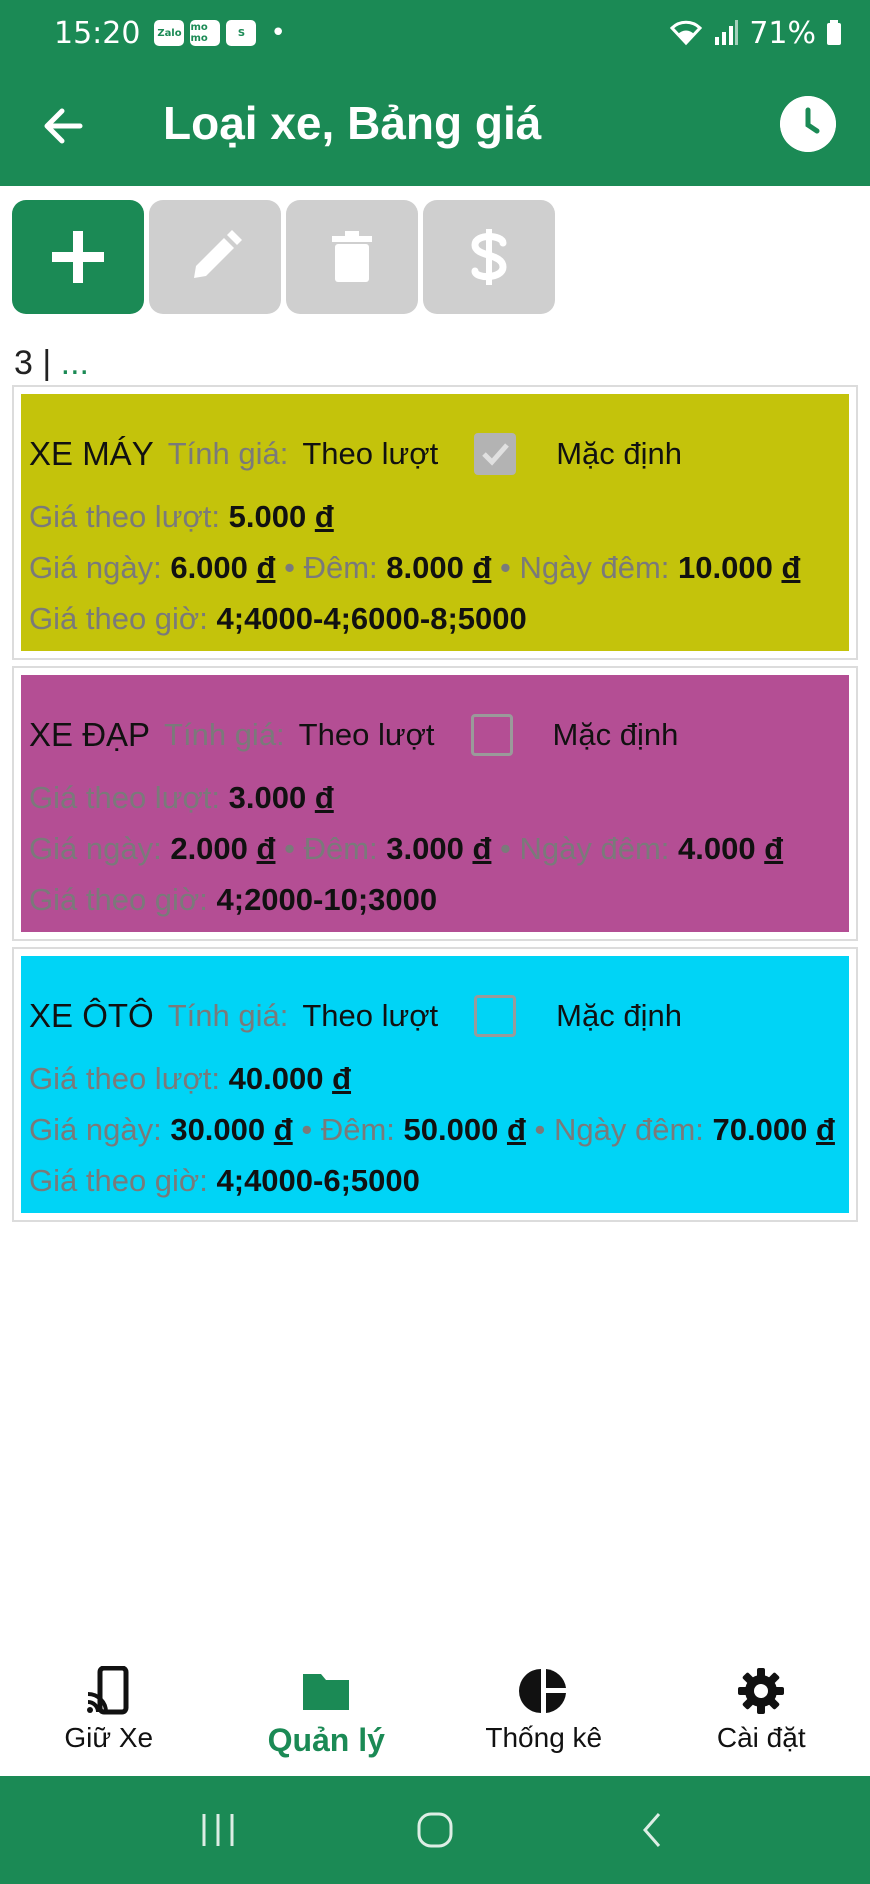 This screenshot has width=870, height=1884. What do you see at coordinates (37, 363) in the screenshot?
I see `count-value: 3 |` at bounding box center [37, 363].